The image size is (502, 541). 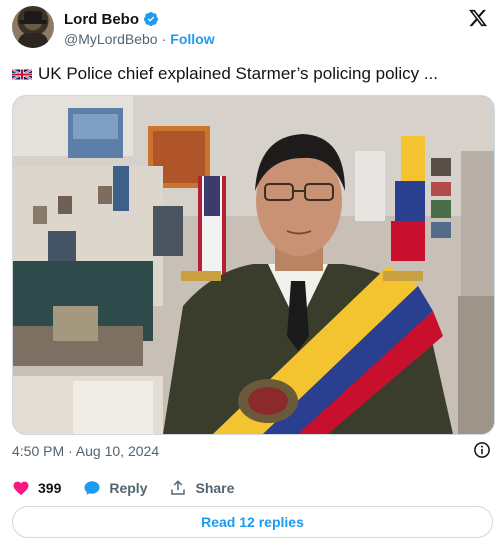 I want to click on info-icon, so click(x=482, y=450).